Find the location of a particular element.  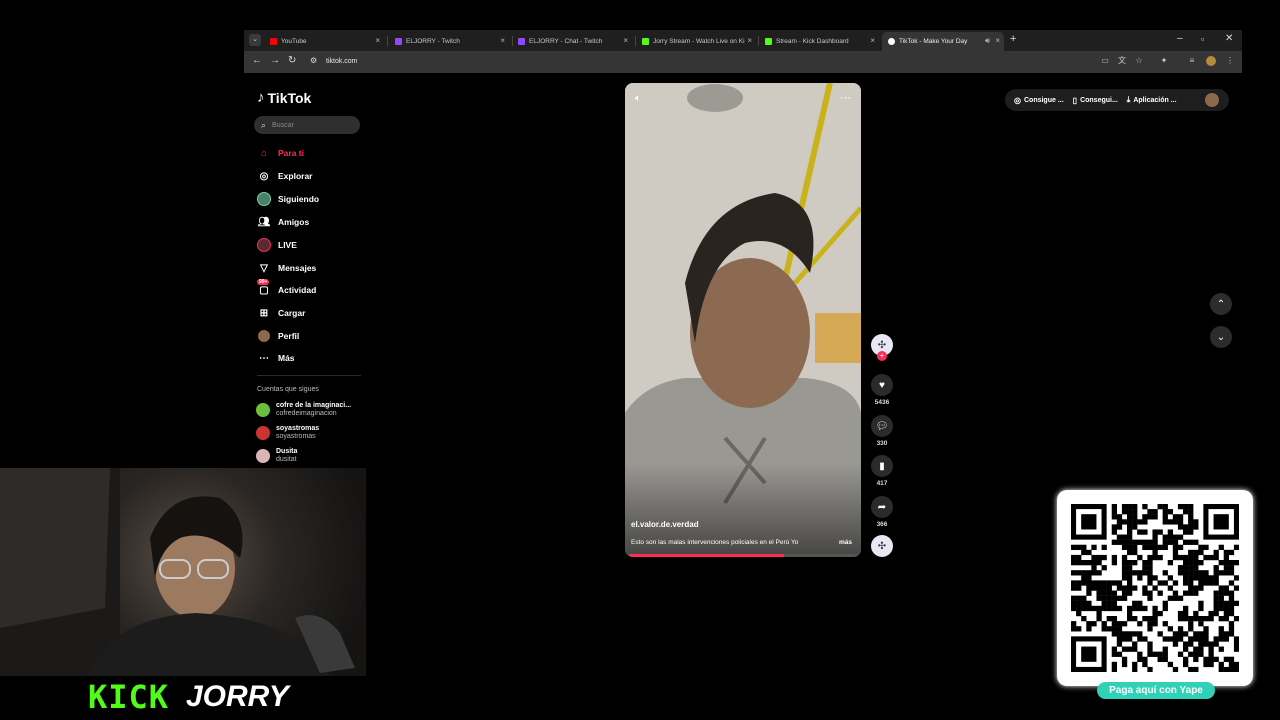

music-disc-button: ✣ is located at coordinates (882, 546).